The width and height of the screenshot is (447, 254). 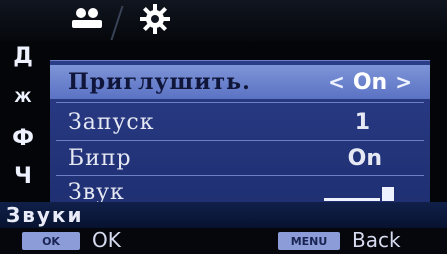 I want to click on menu-row-label: Приглушить., so click(x=159, y=82).